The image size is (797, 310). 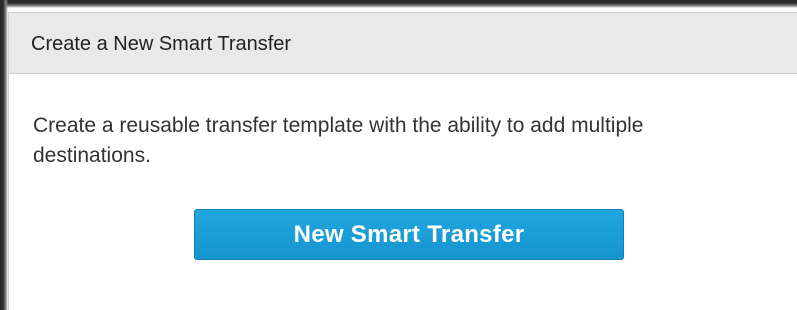 What do you see at coordinates (4, 155) in the screenshot?
I see `window-left-shadow` at bounding box center [4, 155].